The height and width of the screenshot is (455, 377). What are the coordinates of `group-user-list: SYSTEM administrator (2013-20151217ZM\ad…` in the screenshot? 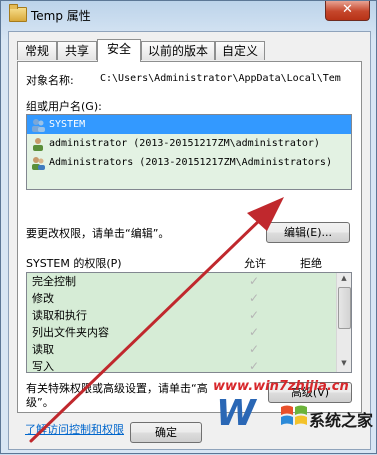 It's located at (189, 152).